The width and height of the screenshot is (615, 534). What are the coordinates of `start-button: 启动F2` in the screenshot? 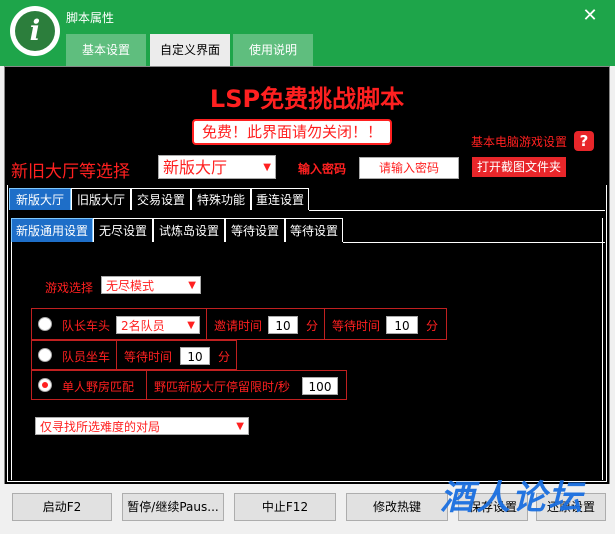 It's located at (62, 507).